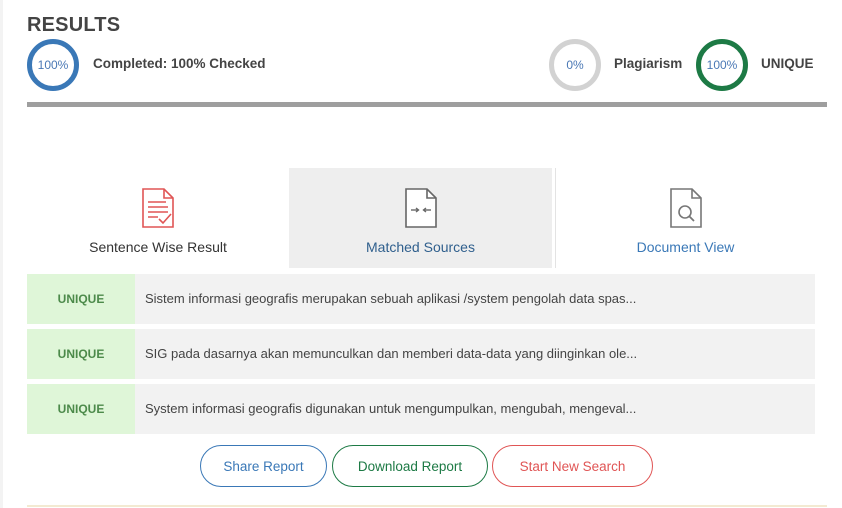 Image resolution: width=842 pixels, height=508 pixels. What do you see at coordinates (420, 208) in the screenshot?
I see `file-compare-icon` at bounding box center [420, 208].